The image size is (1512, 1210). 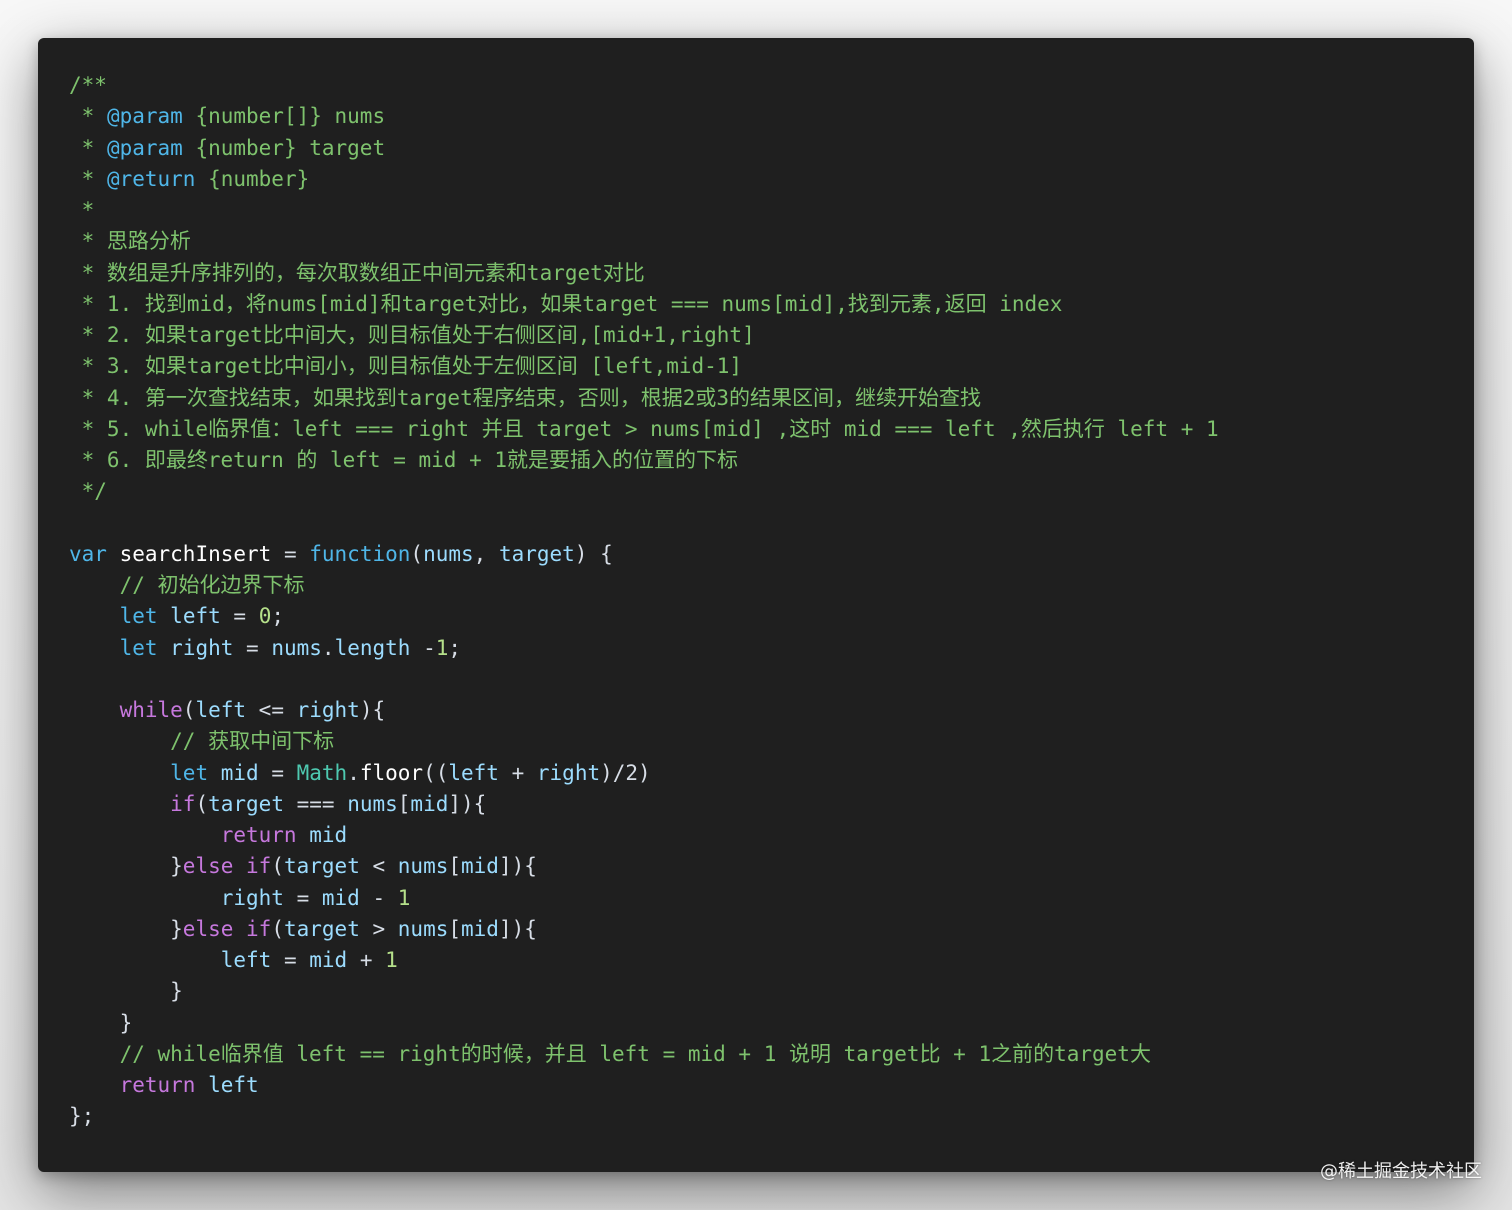 I want to click on watermark: @稀土掘金技术社区, so click(x=1401, y=1171).